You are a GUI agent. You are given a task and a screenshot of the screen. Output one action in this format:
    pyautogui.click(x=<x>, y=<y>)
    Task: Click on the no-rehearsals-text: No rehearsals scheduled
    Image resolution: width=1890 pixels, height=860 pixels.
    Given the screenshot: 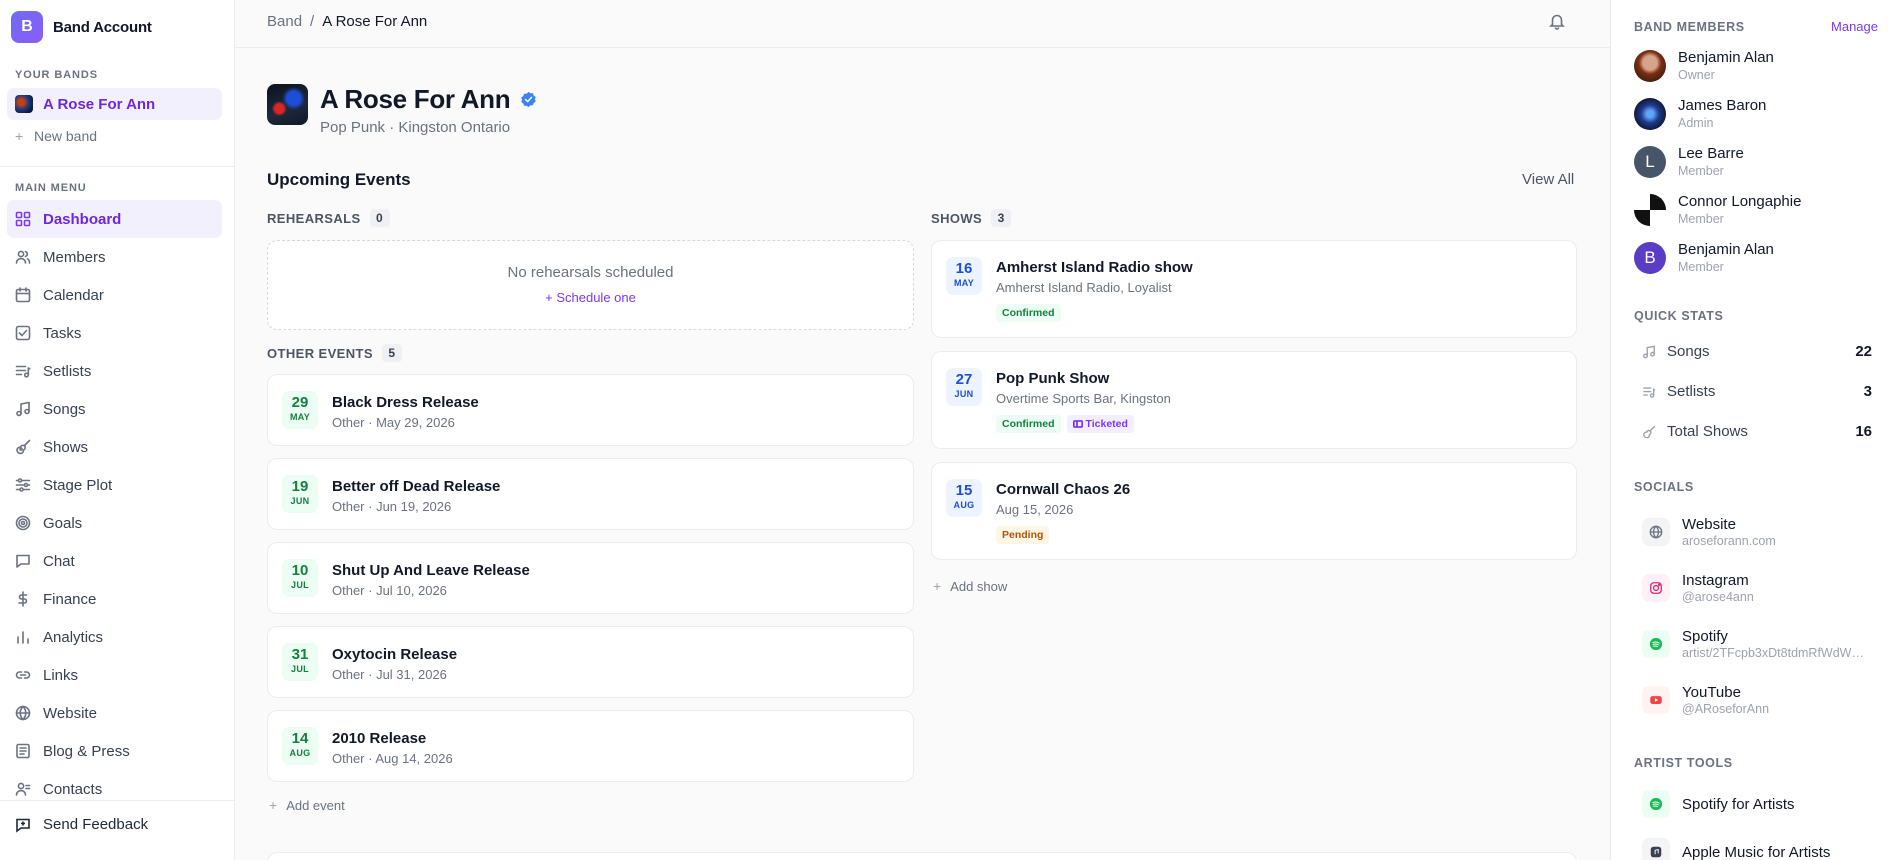 What is the action you would take?
    pyautogui.click(x=590, y=272)
    